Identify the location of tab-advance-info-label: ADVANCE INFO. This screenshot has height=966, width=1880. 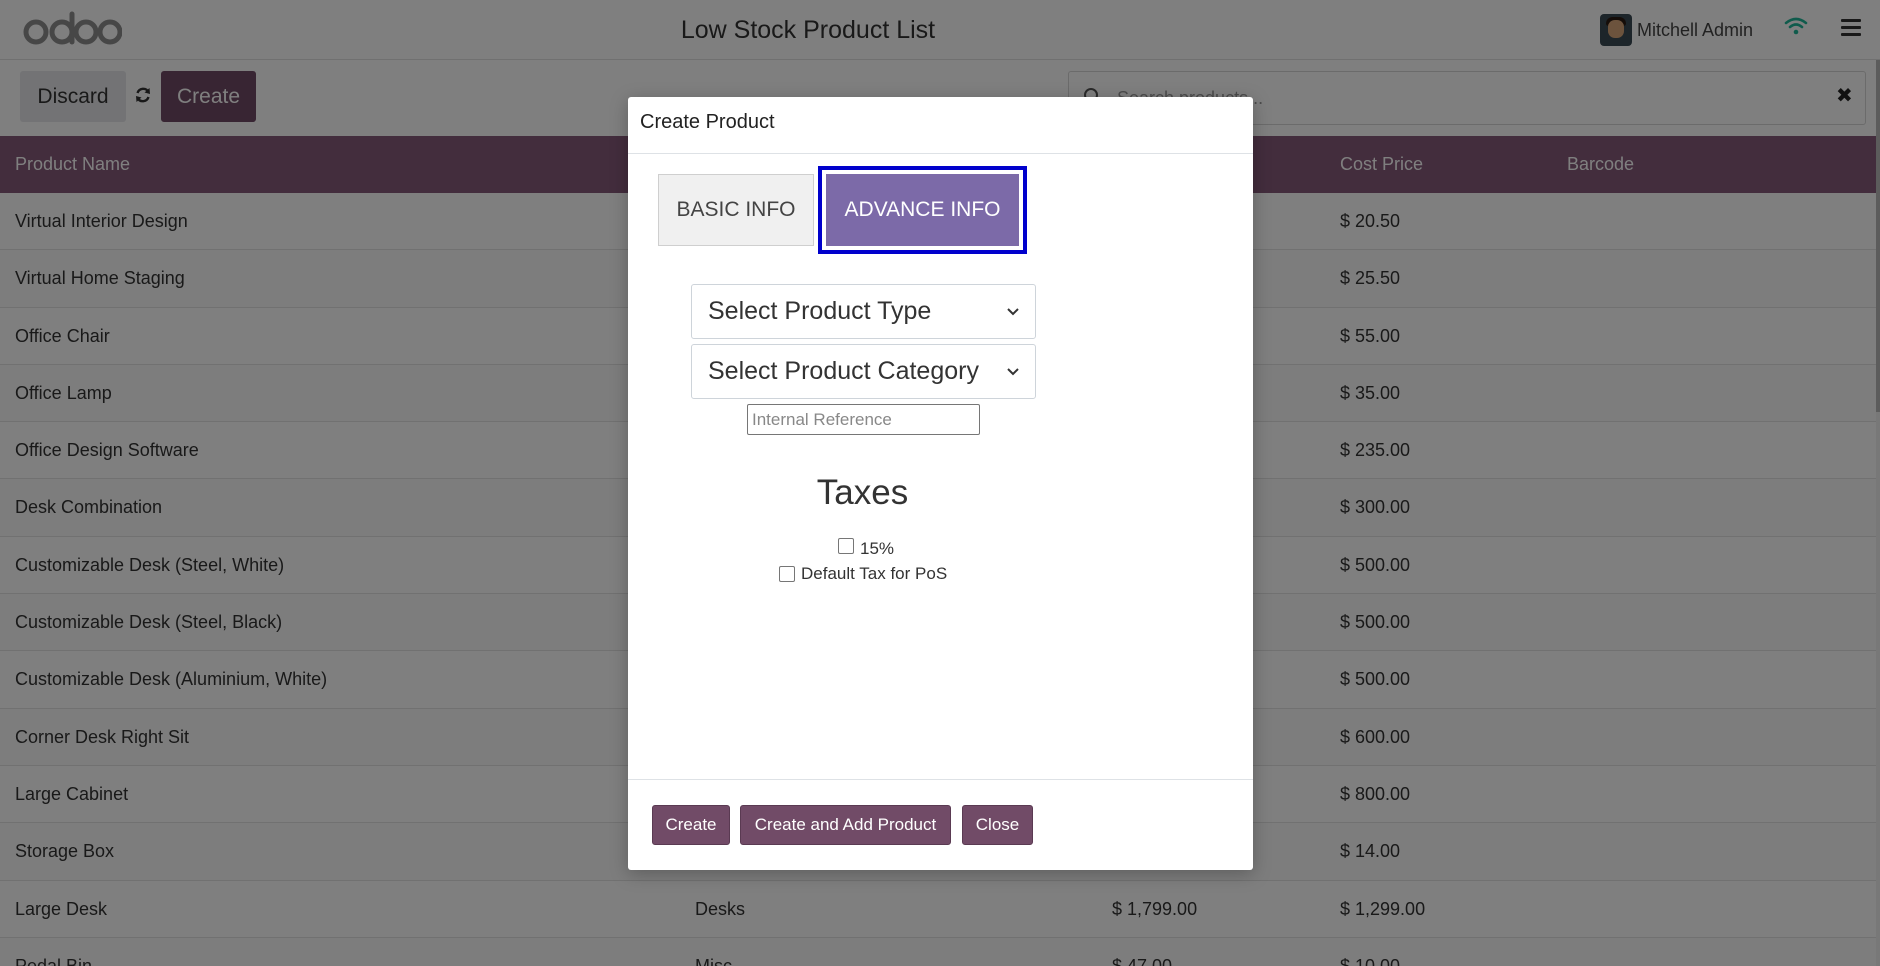
(922, 210).